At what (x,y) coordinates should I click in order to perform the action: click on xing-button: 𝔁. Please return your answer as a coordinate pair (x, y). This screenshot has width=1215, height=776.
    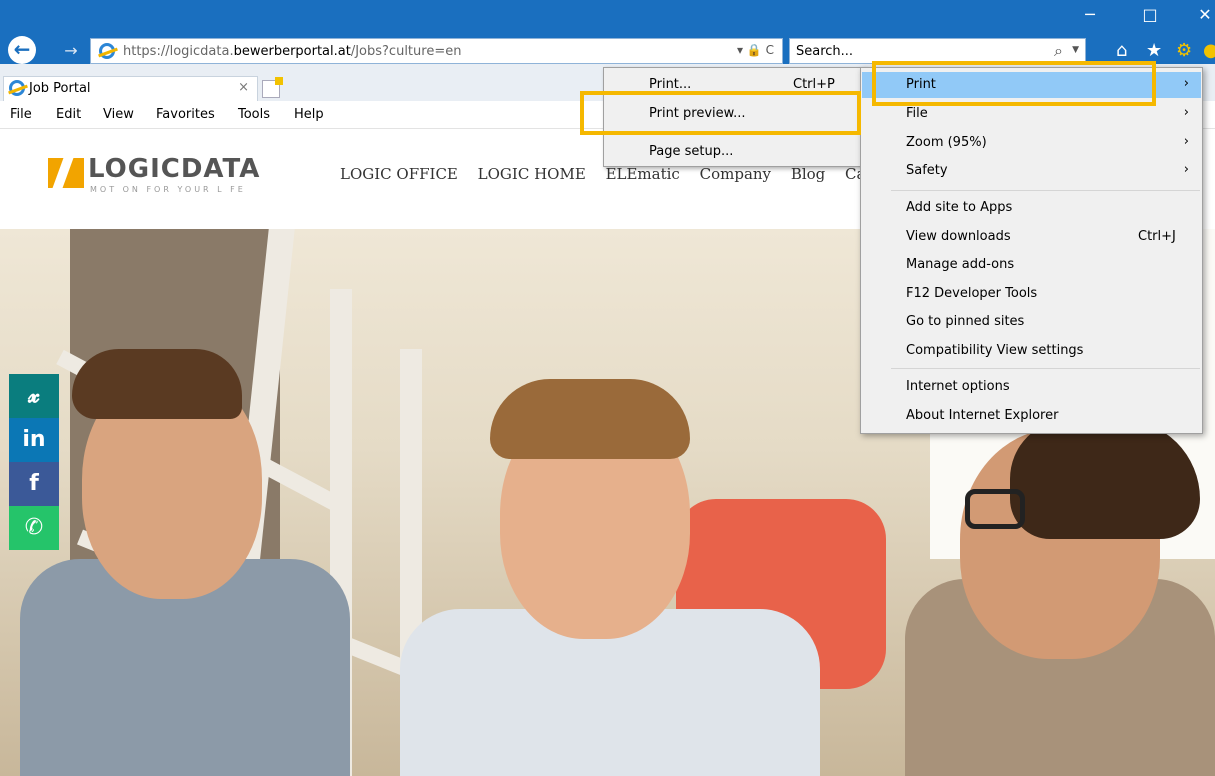
    Looking at the image, I should click on (34, 396).